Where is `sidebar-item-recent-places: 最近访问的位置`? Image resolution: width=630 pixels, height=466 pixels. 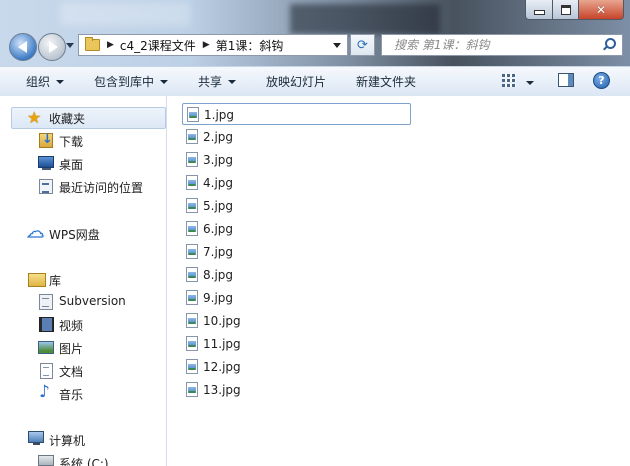 sidebar-item-recent-places: 最近访问的位置 is located at coordinates (83, 186).